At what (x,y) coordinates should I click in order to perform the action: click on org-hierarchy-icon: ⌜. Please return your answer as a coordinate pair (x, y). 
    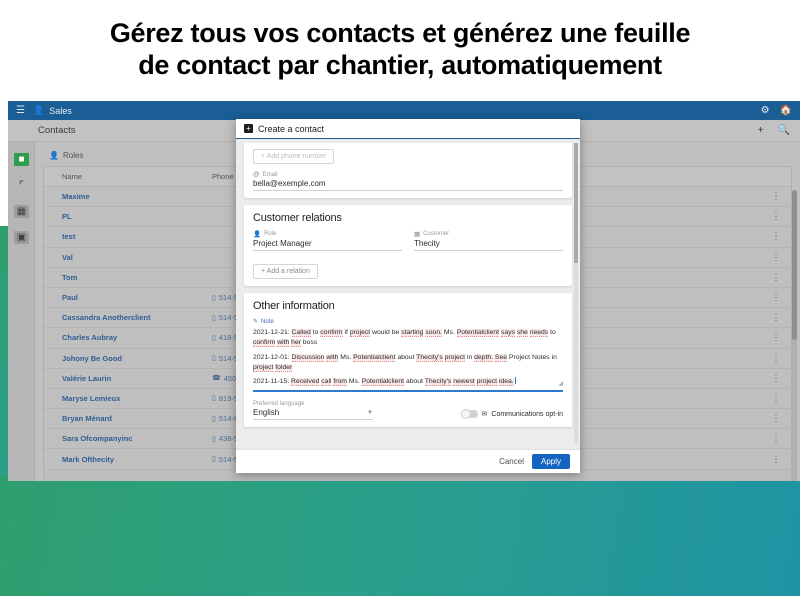
    Looking at the image, I should click on (21, 185).